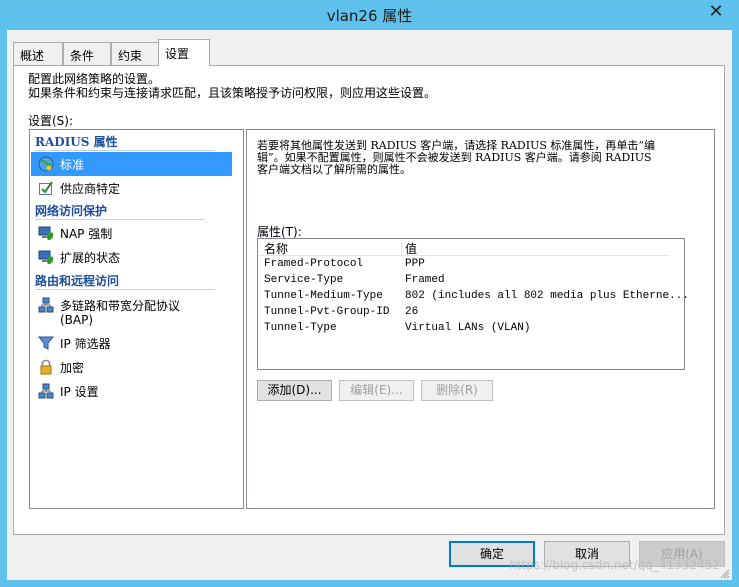 The image size is (739, 587). Describe the element at coordinates (464, 247) in the screenshot. I see `list-header: 名称 值` at that location.